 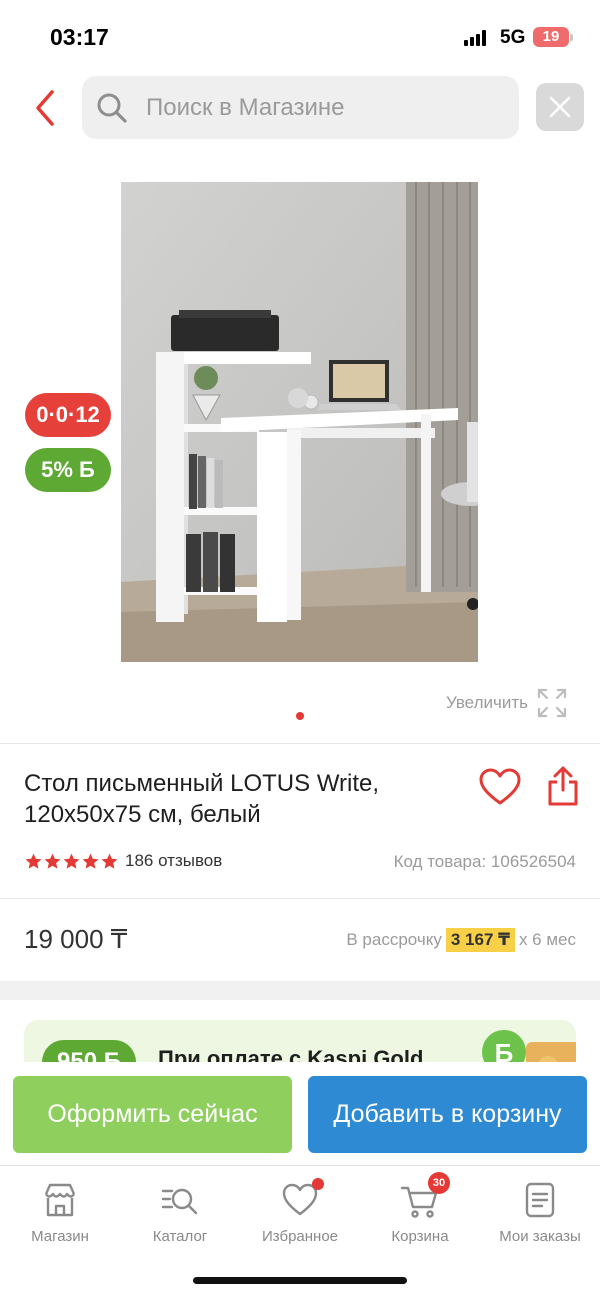 What do you see at coordinates (300, 1114) in the screenshot?
I see `action-bar: Оформить сейчас Добавить в корзину` at bounding box center [300, 1114].